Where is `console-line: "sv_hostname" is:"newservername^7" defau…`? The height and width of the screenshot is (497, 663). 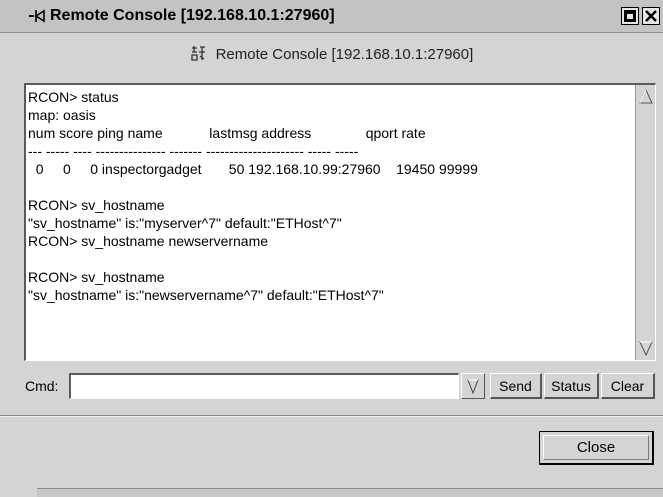
console-line: "sv_hostname" is:"newservername^7" defau… is located at coordinates (206, 295).